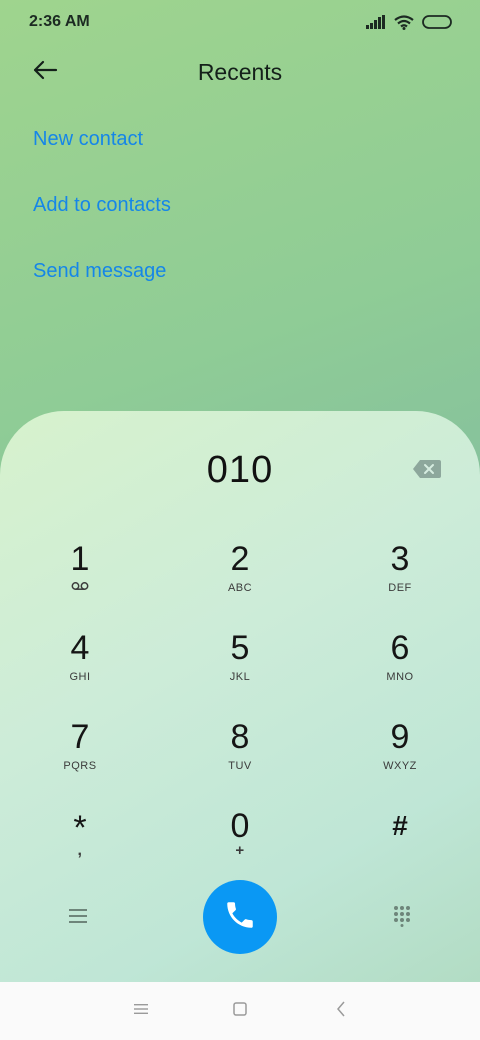 This screenshot has width=480, height=1040. I want to click on square-icon, so click(240, 1011).